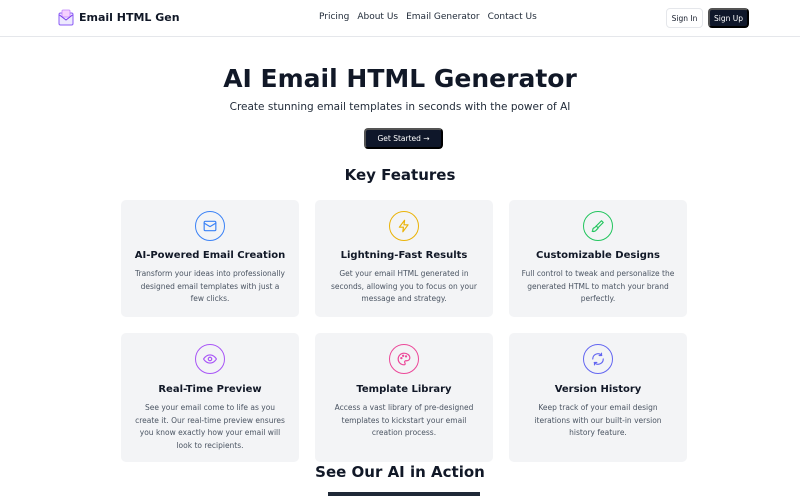 This screenshot has width=800, height=496. I want to click on refresh-icon, so click(598, 359).